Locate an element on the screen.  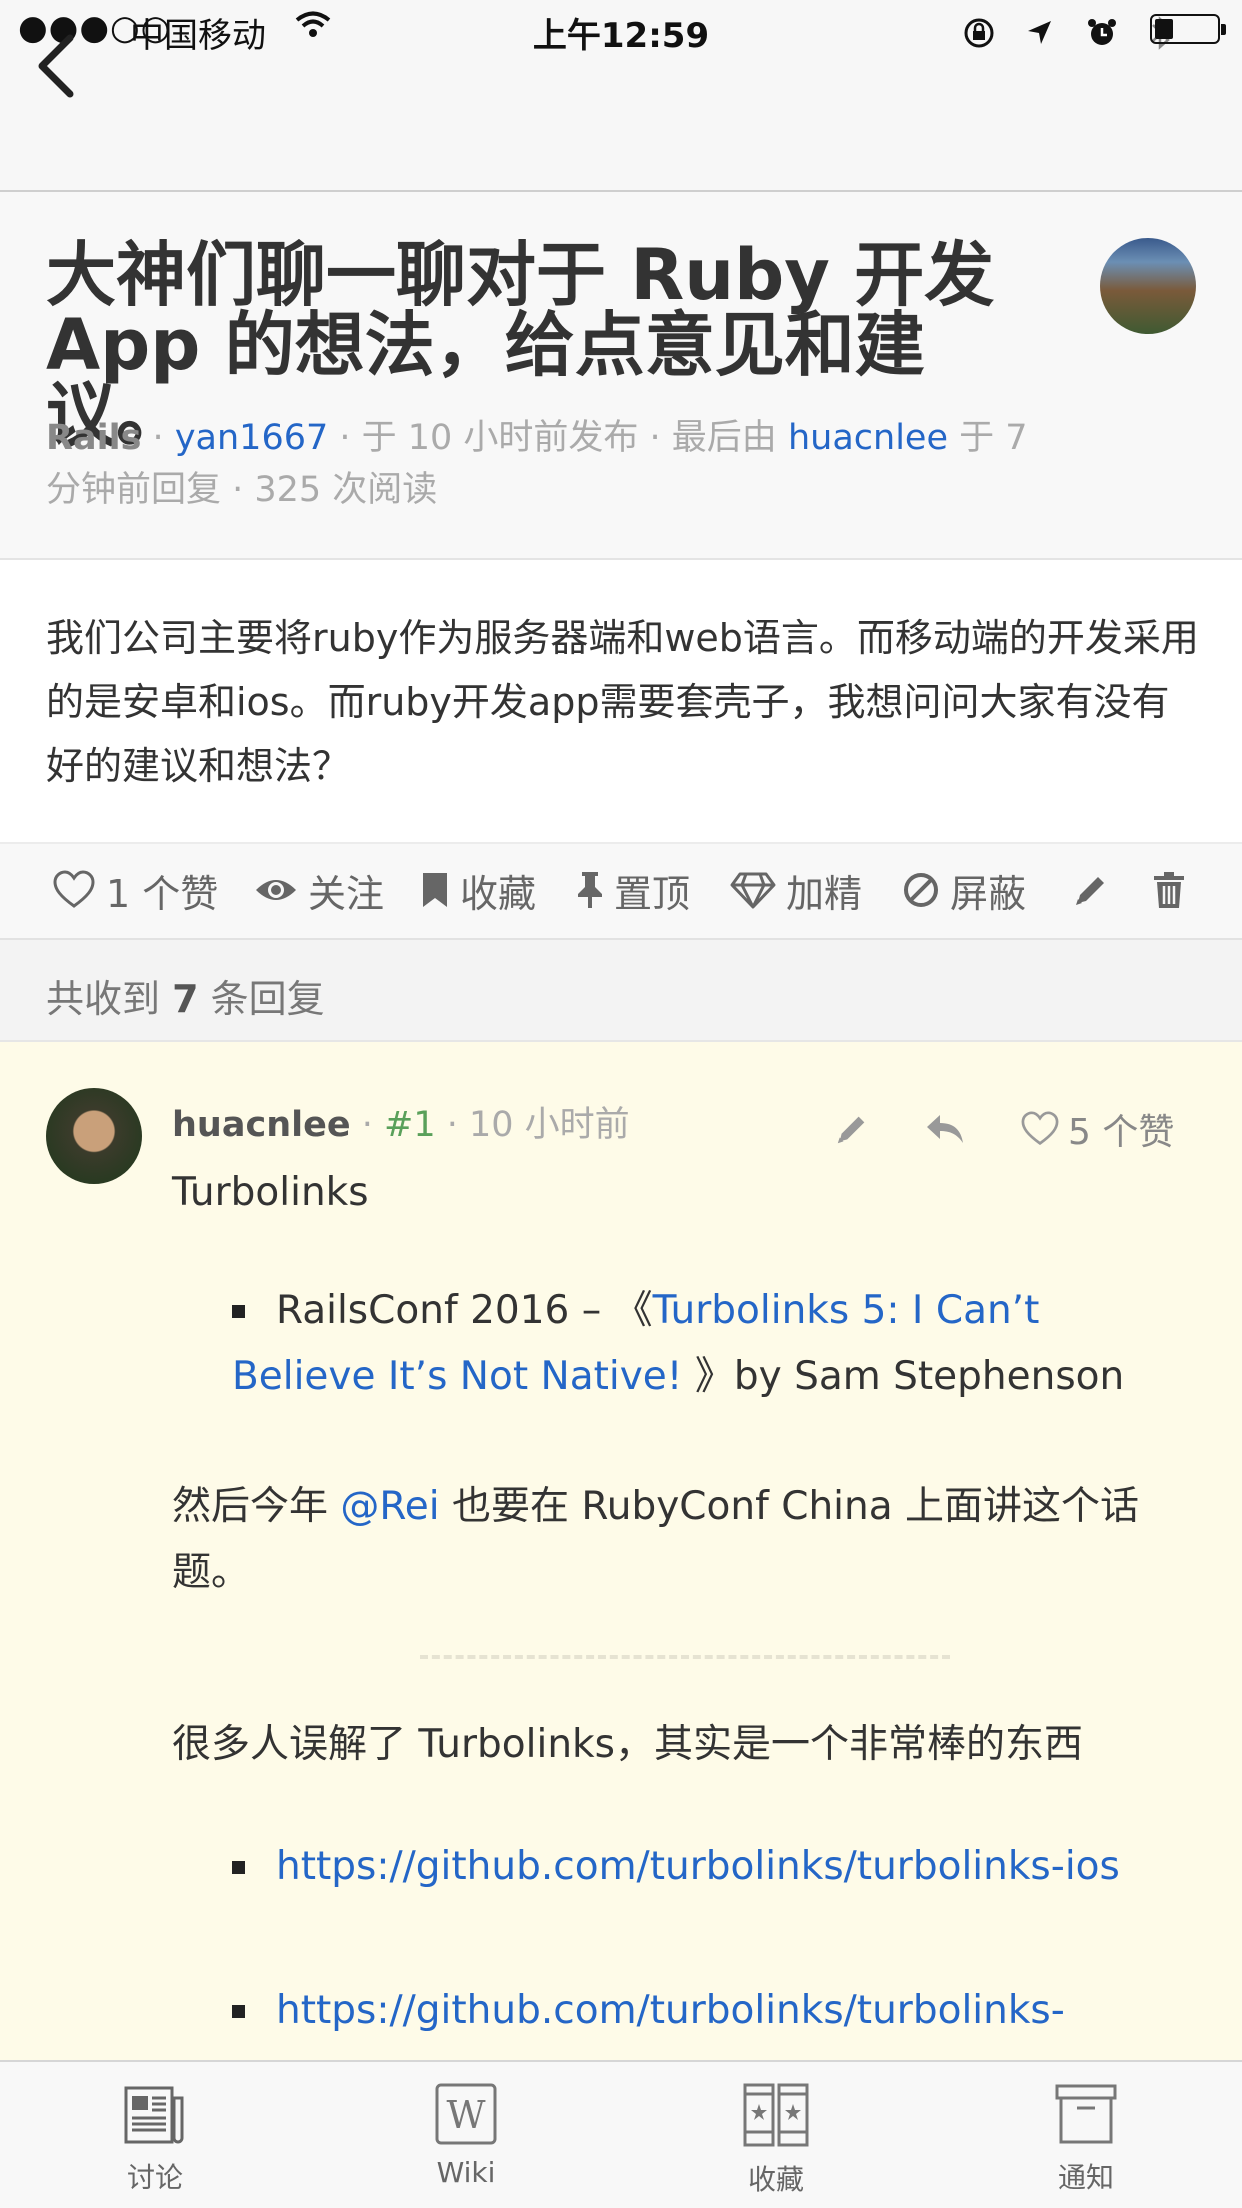
published-info: · 于 10 小时前发布 · 最后由 is located at coordinates (558, 438).